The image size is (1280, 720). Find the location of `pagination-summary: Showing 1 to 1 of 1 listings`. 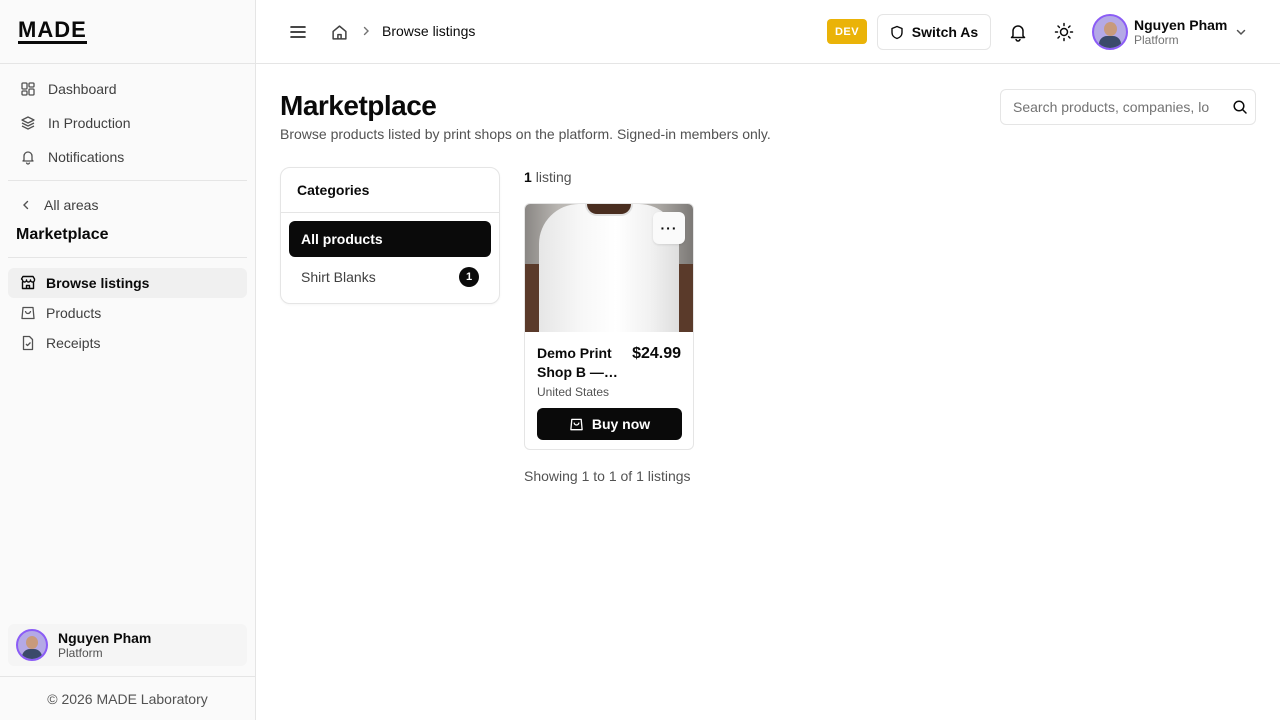

pagination-summary: Showing 1 to 1 of 1 listings is located at coordinates (607, 476).